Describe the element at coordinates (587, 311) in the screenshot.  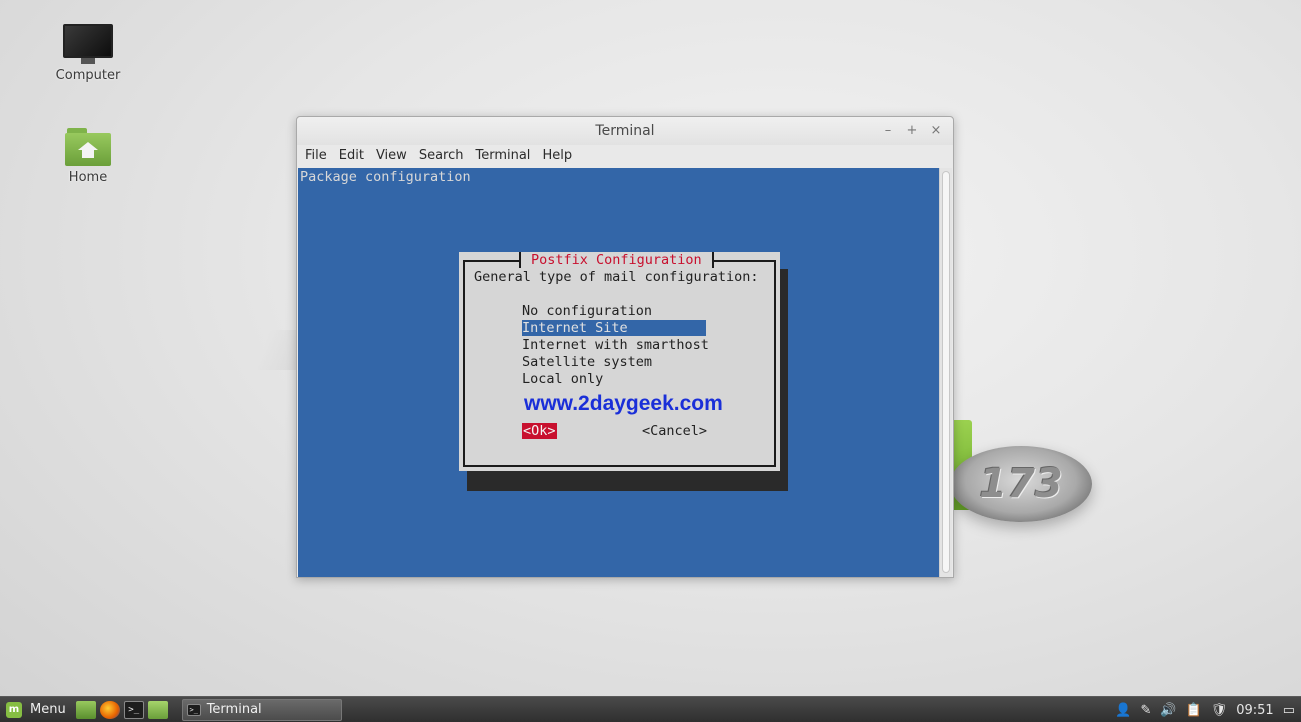
I see `option-no-configuration: No configuration` at that location.